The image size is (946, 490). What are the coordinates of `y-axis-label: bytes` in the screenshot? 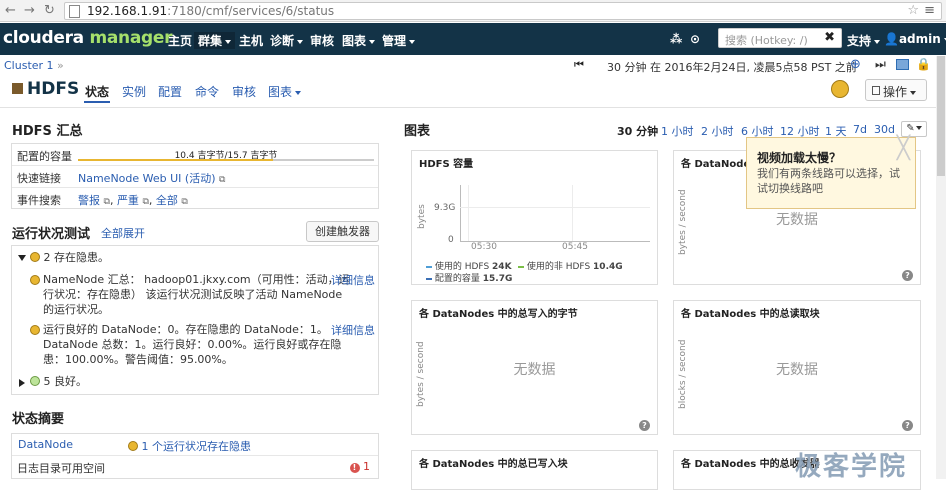 It's located at (422, 216).